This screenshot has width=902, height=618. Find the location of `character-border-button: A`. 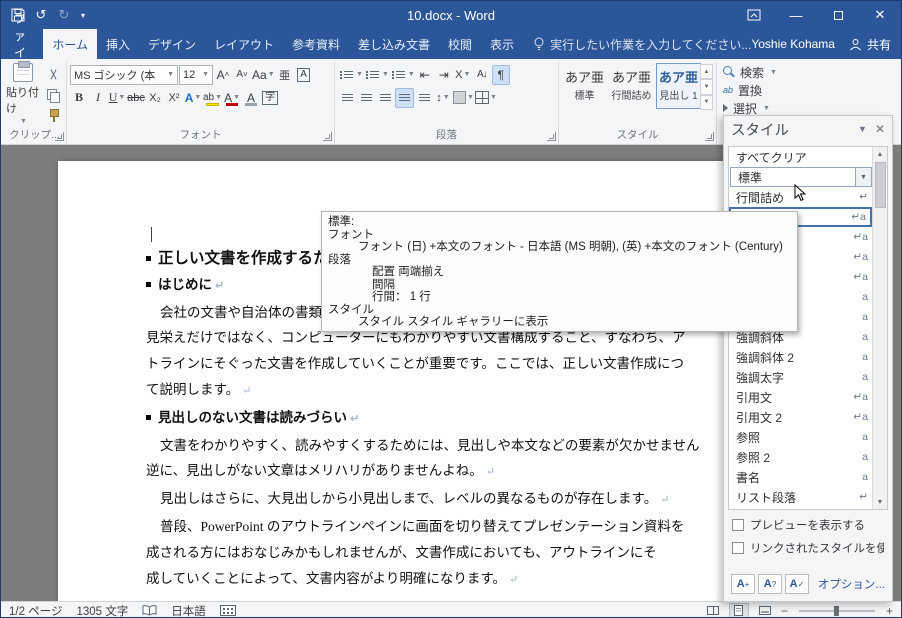

character-border-button: A is located at coordinates (304, 75).